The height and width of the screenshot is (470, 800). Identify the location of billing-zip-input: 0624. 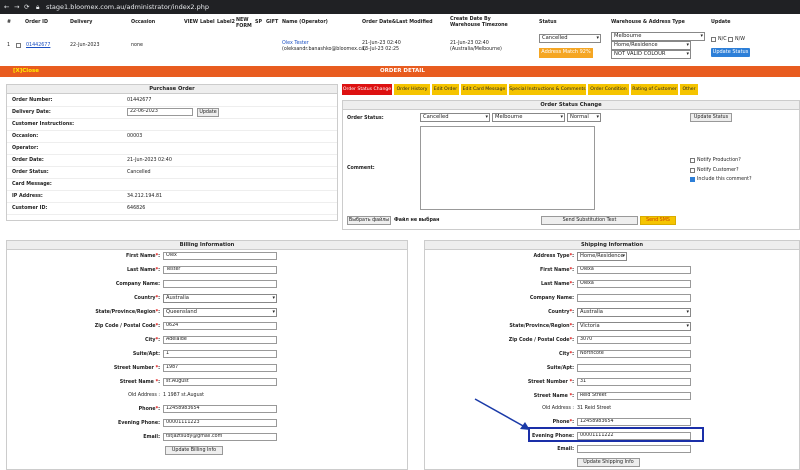
(220, 326).